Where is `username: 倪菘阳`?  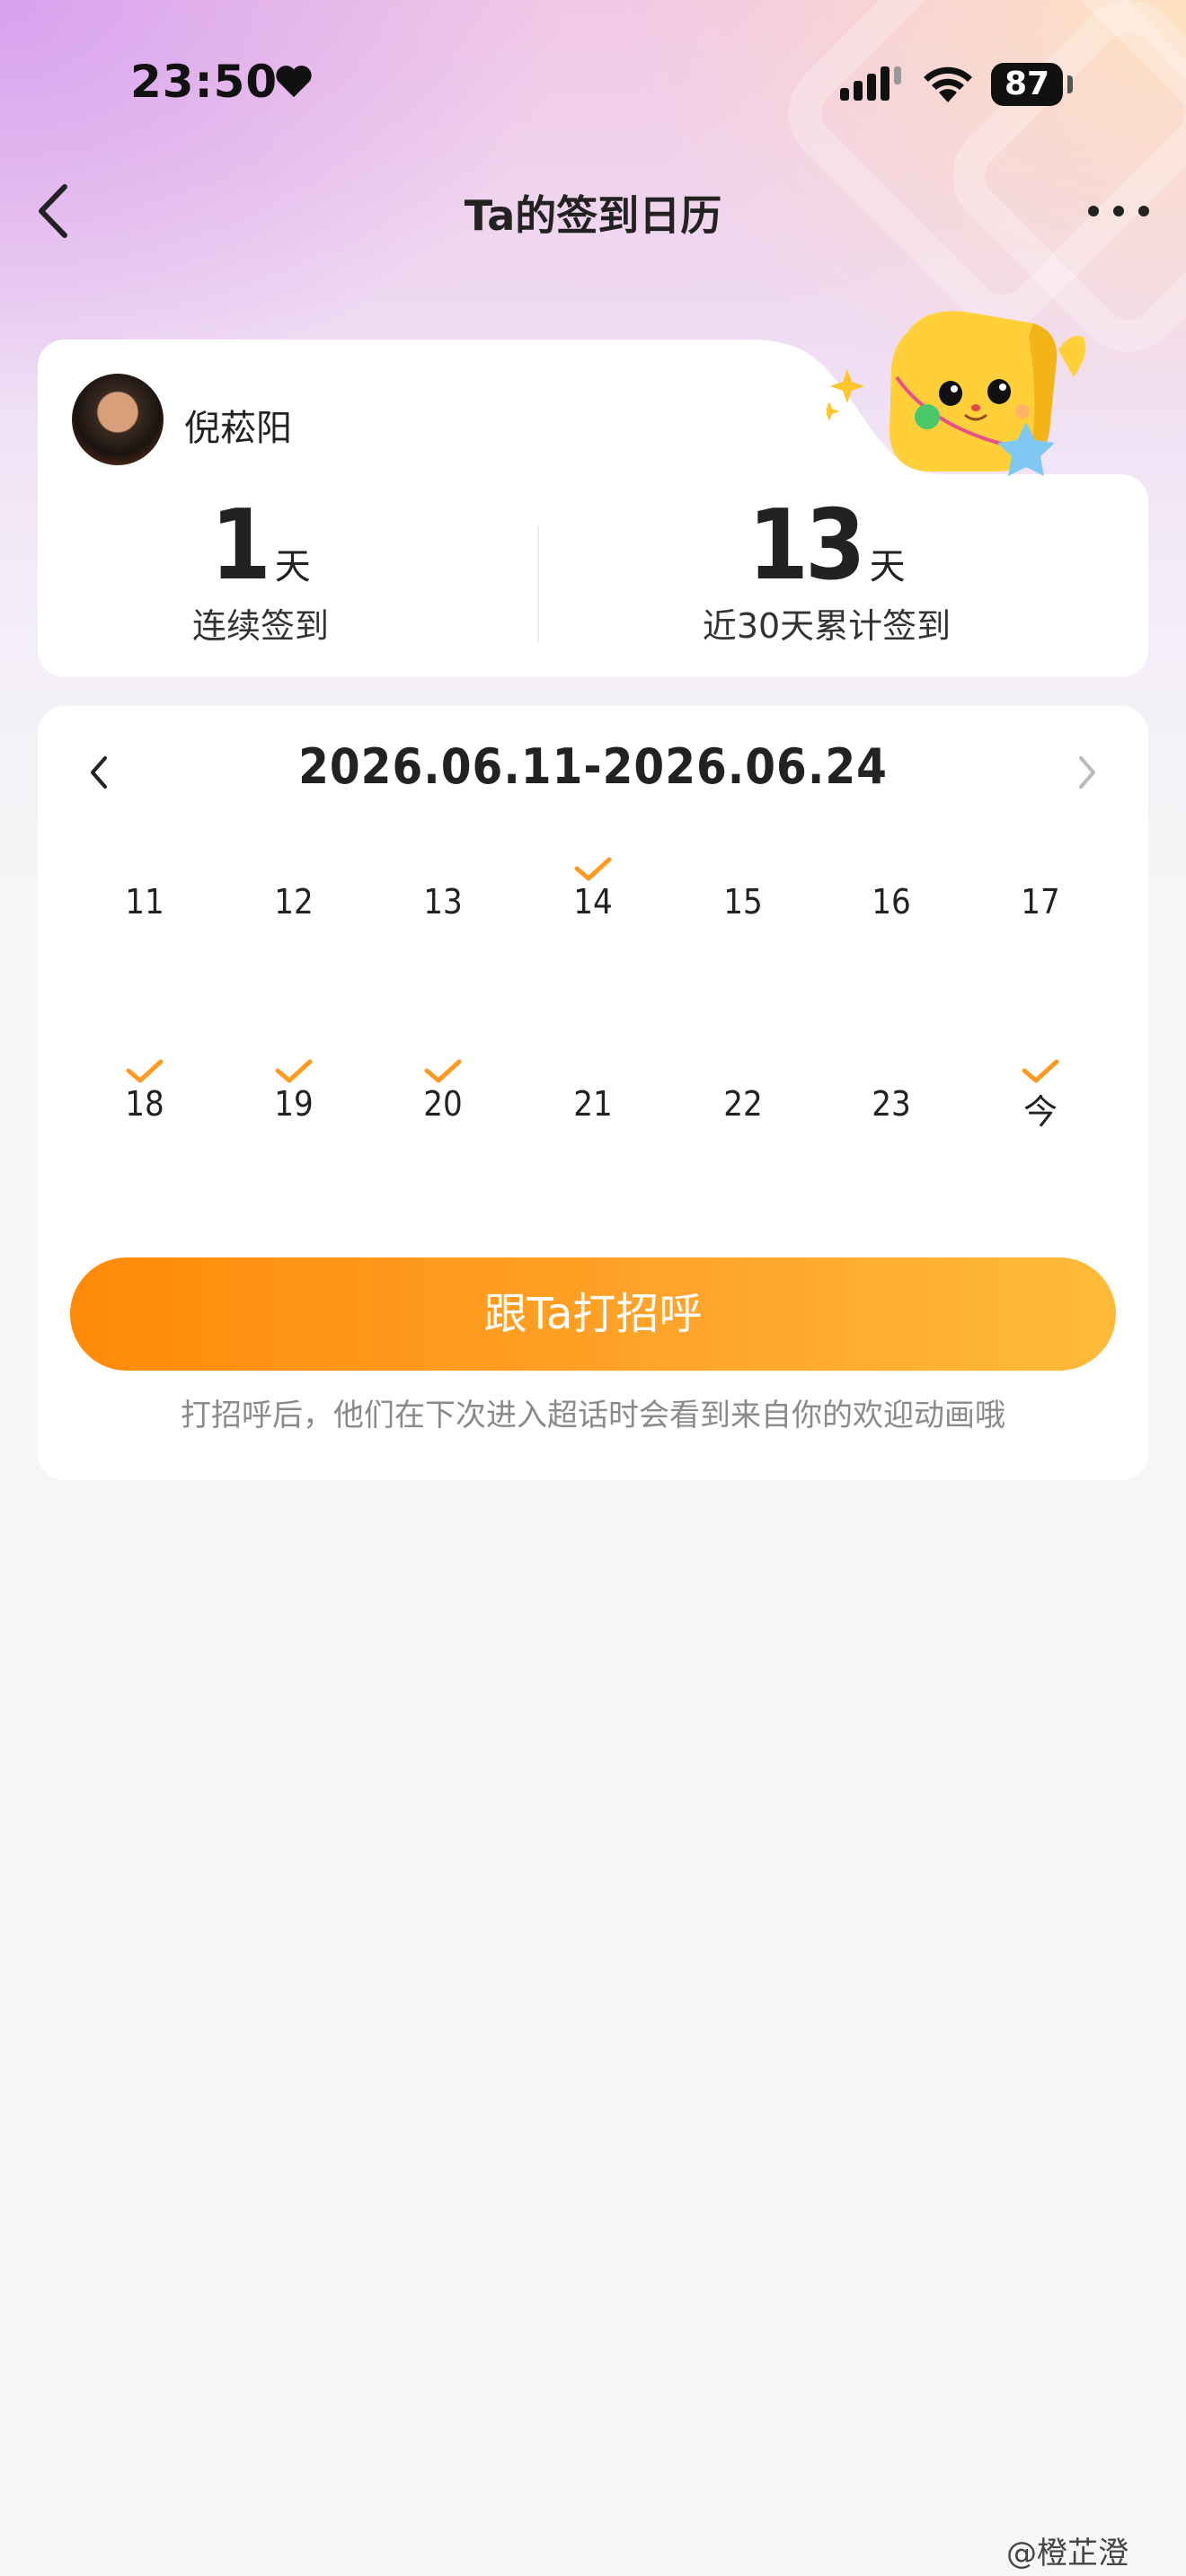 username: 倪菘阳 is located at coordinates (238, 425).